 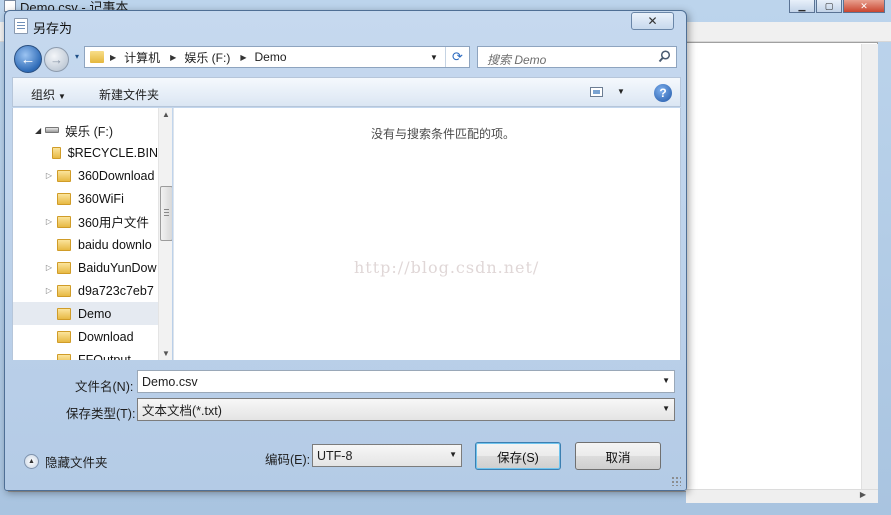 I want to click on nav-item-folder: ▷ BaiduYunDow, so click(x=85, y=267).